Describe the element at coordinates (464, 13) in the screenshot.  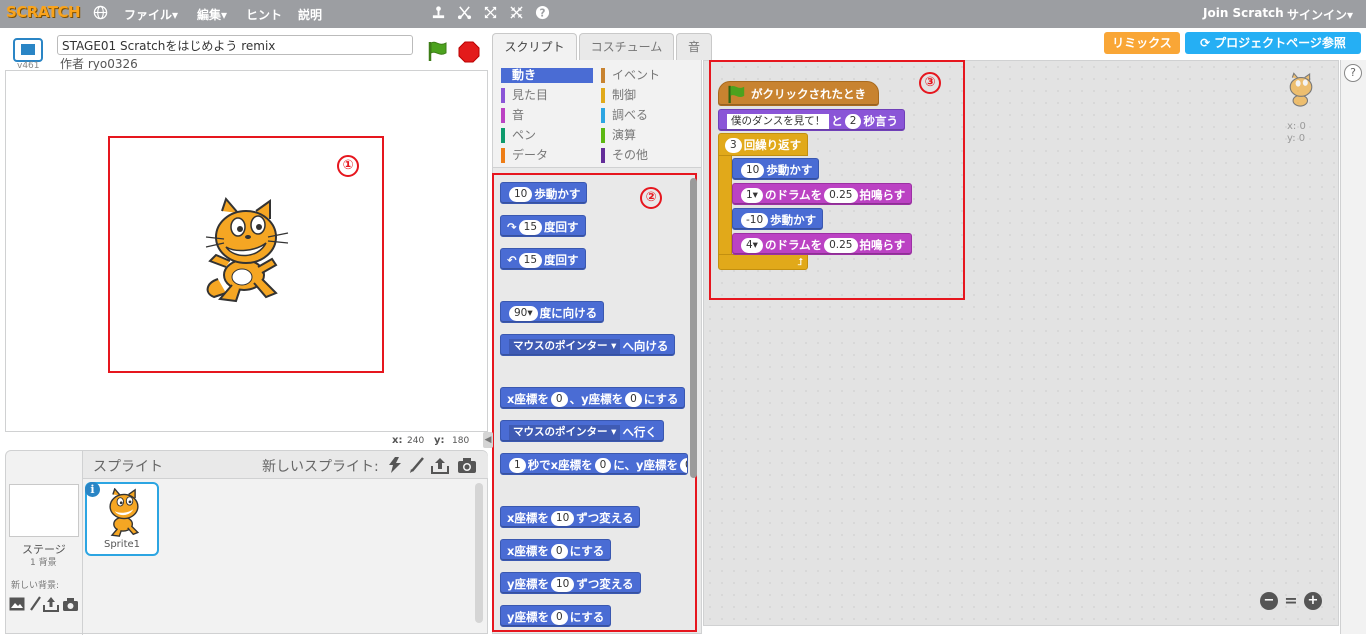
I see `cut-scissors-icon` at that location.